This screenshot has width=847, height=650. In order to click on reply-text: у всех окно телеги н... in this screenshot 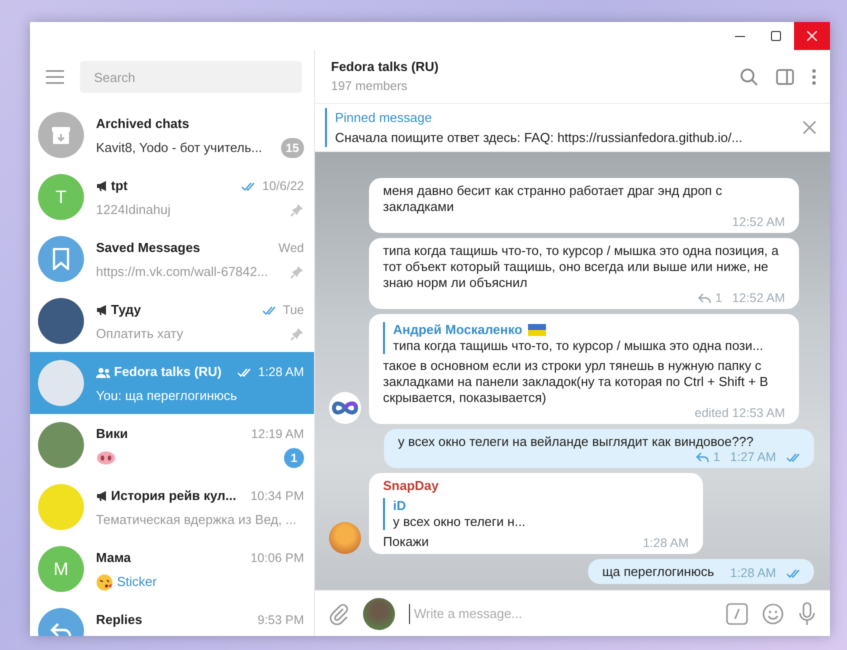, I will do `click(459, 522)`.